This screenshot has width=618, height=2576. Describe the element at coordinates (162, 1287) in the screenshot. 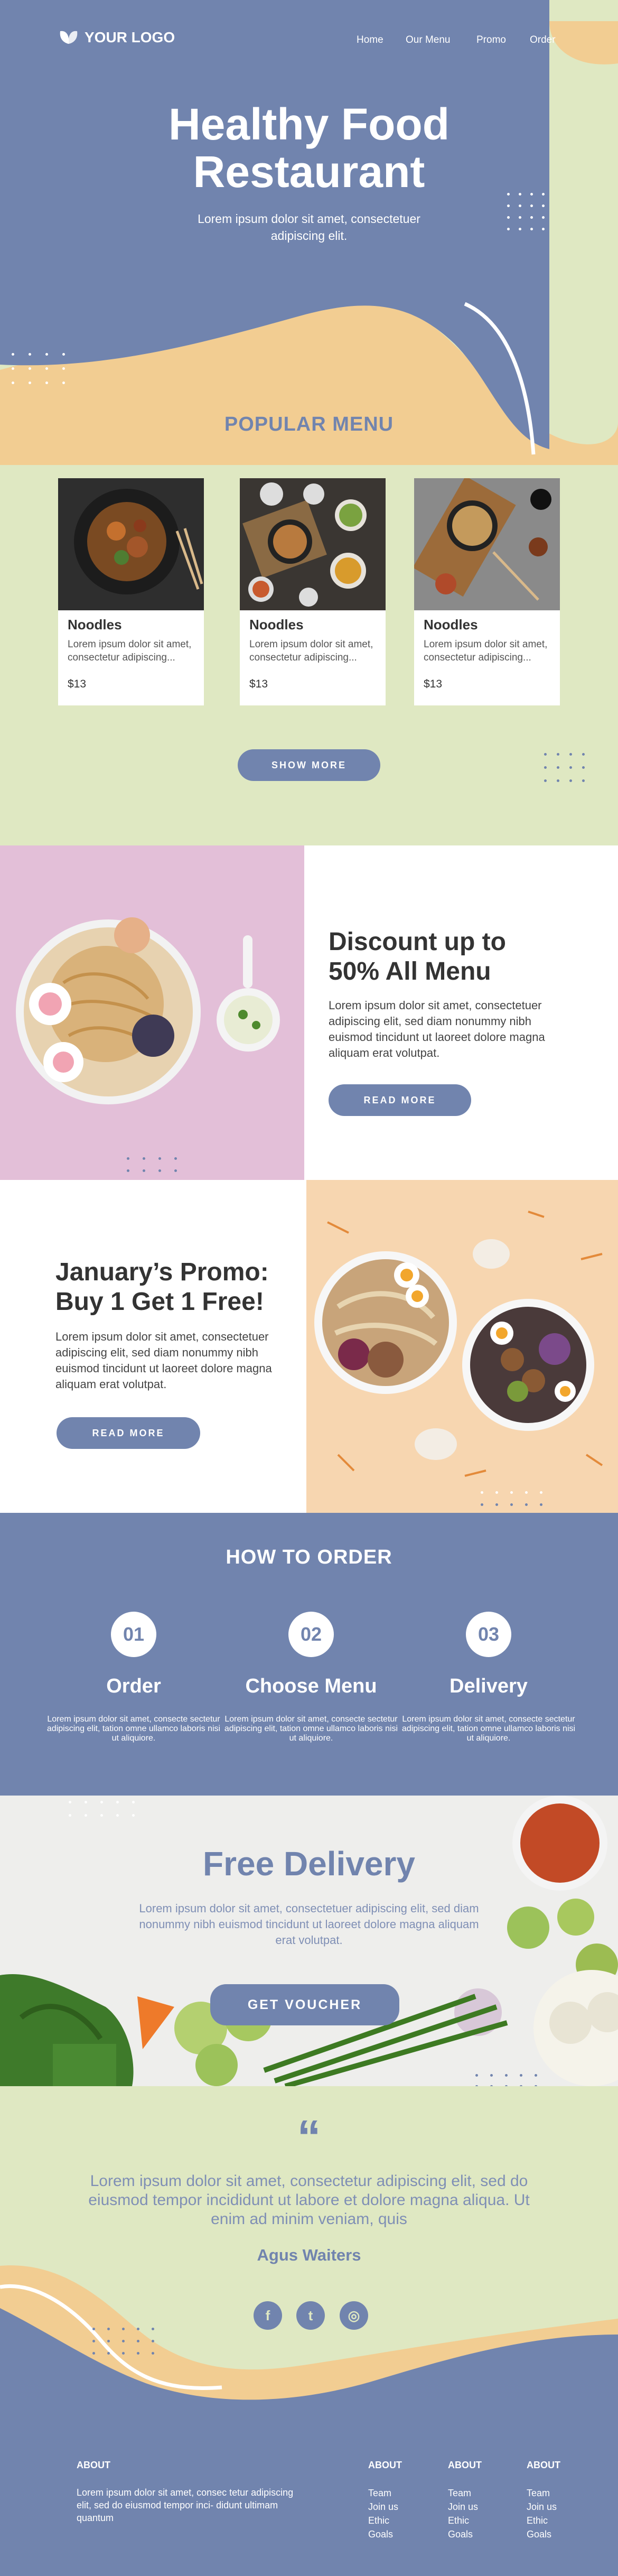

I see `january-title: January’s Promo: Buy 1 Get 1 Free!` at that location.